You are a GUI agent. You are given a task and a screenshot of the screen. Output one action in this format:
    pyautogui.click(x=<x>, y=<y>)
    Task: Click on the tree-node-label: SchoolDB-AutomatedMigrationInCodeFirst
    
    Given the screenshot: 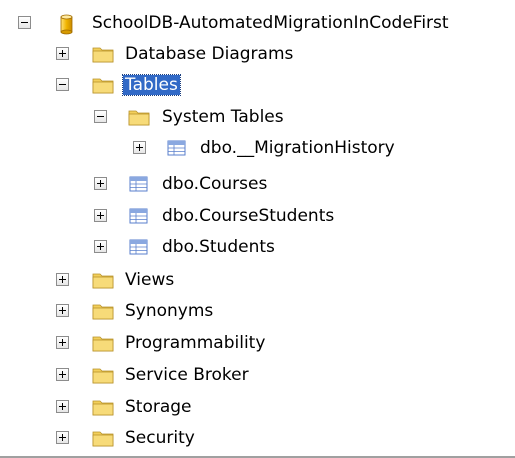 What is the action you would take?
    pyautogui.click(x=270, y=23)
    